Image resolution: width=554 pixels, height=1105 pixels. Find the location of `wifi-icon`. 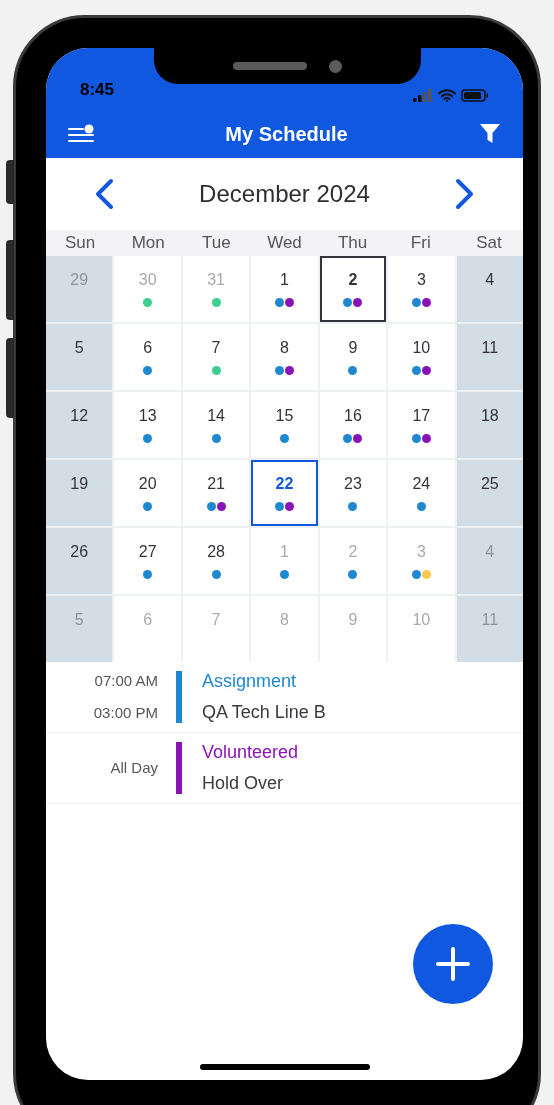

wifi-icon is located at coordinates (447, 95).